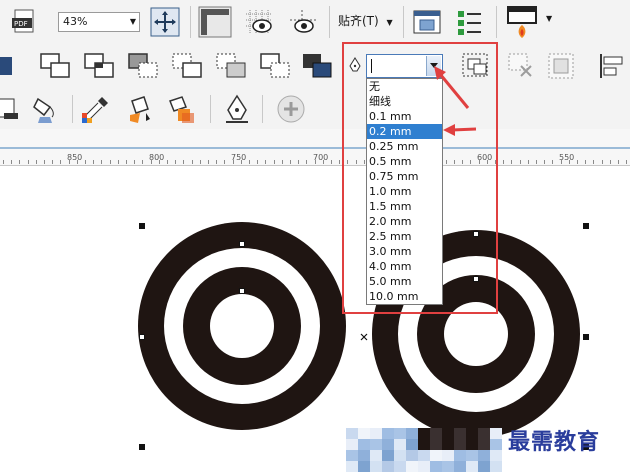  What do you see at coordinates (24, 22) in the screenshot?
I see `pdf-icon: PDF` at bounding box center [24, 22].